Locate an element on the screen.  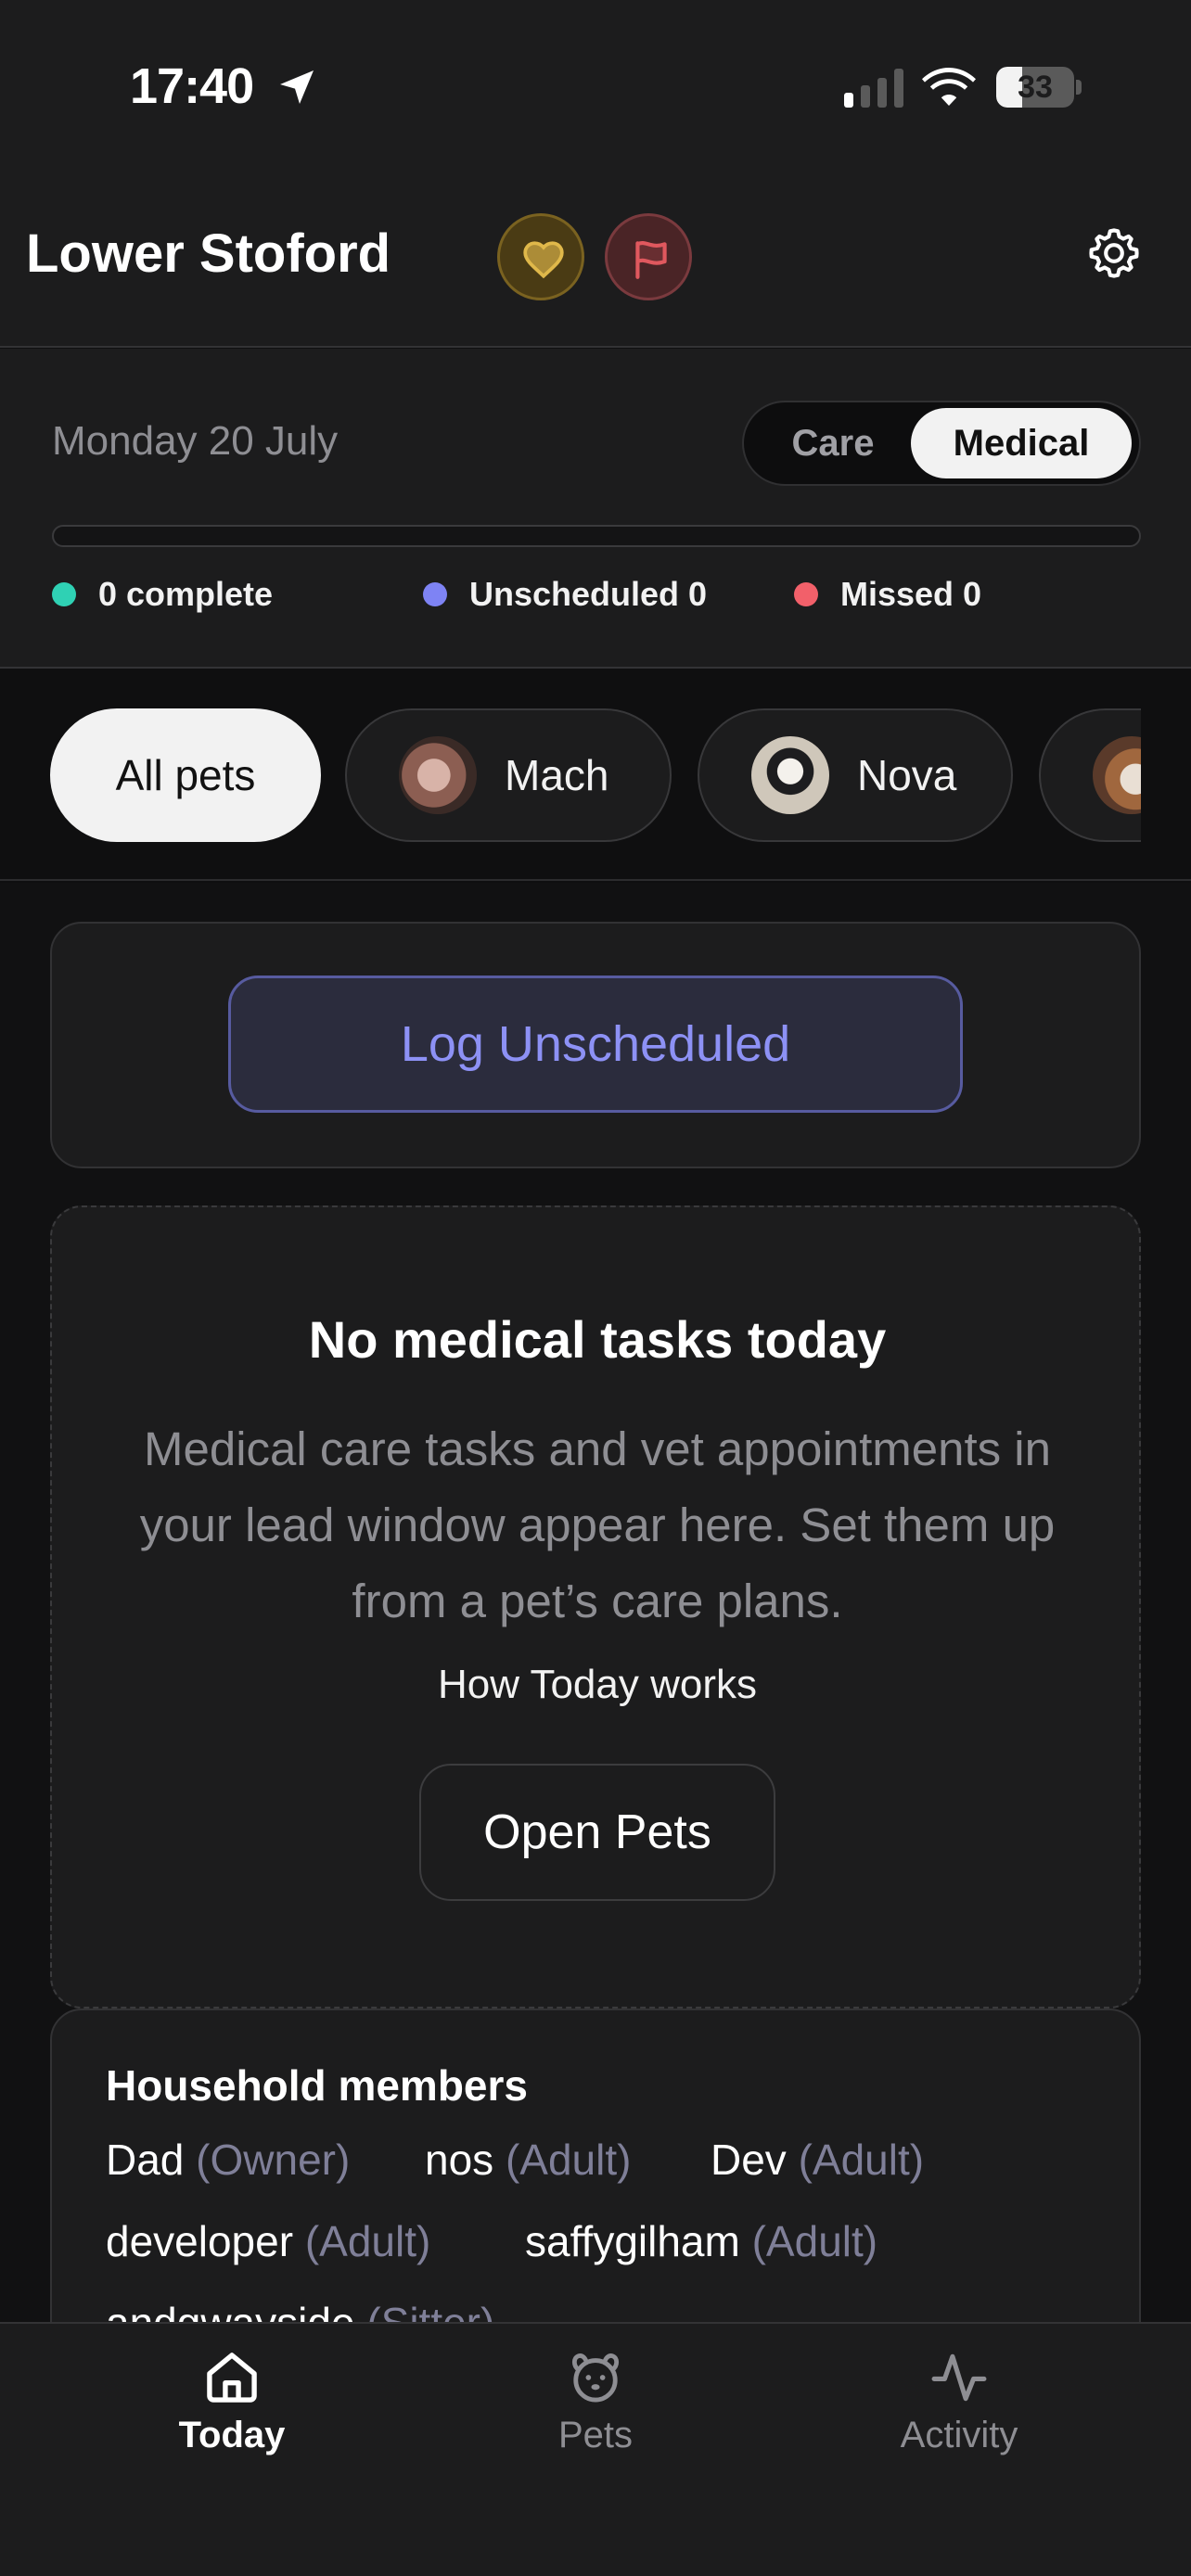
gear-icon is located at coordinates (1114, 253).